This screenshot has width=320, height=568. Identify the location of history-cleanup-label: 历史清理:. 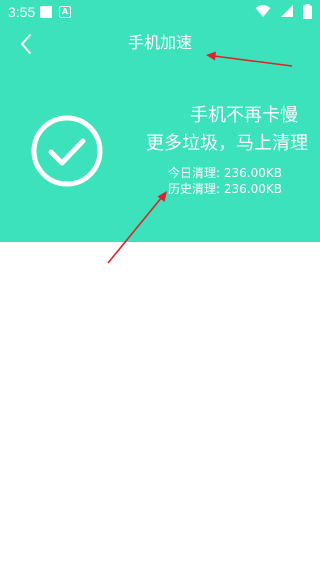
(196, 189).